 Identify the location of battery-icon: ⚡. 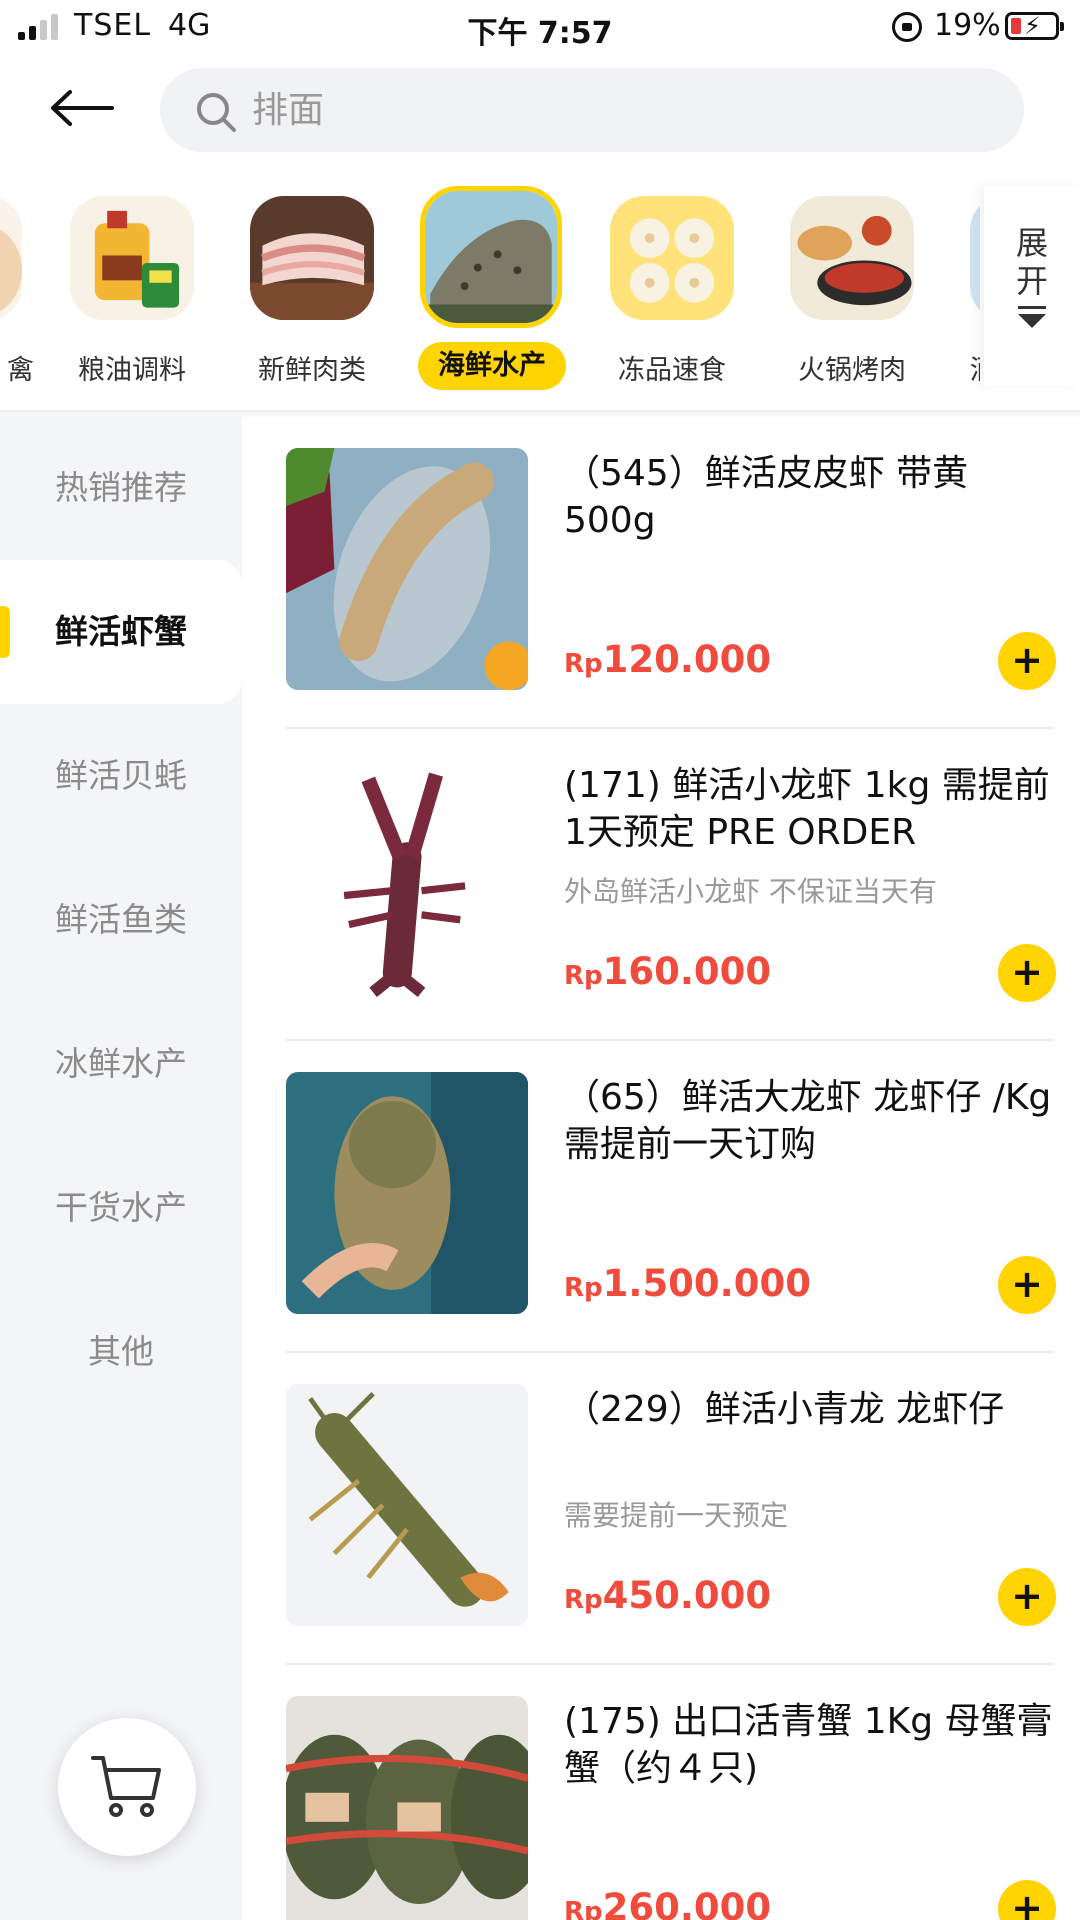
(1034, 26).